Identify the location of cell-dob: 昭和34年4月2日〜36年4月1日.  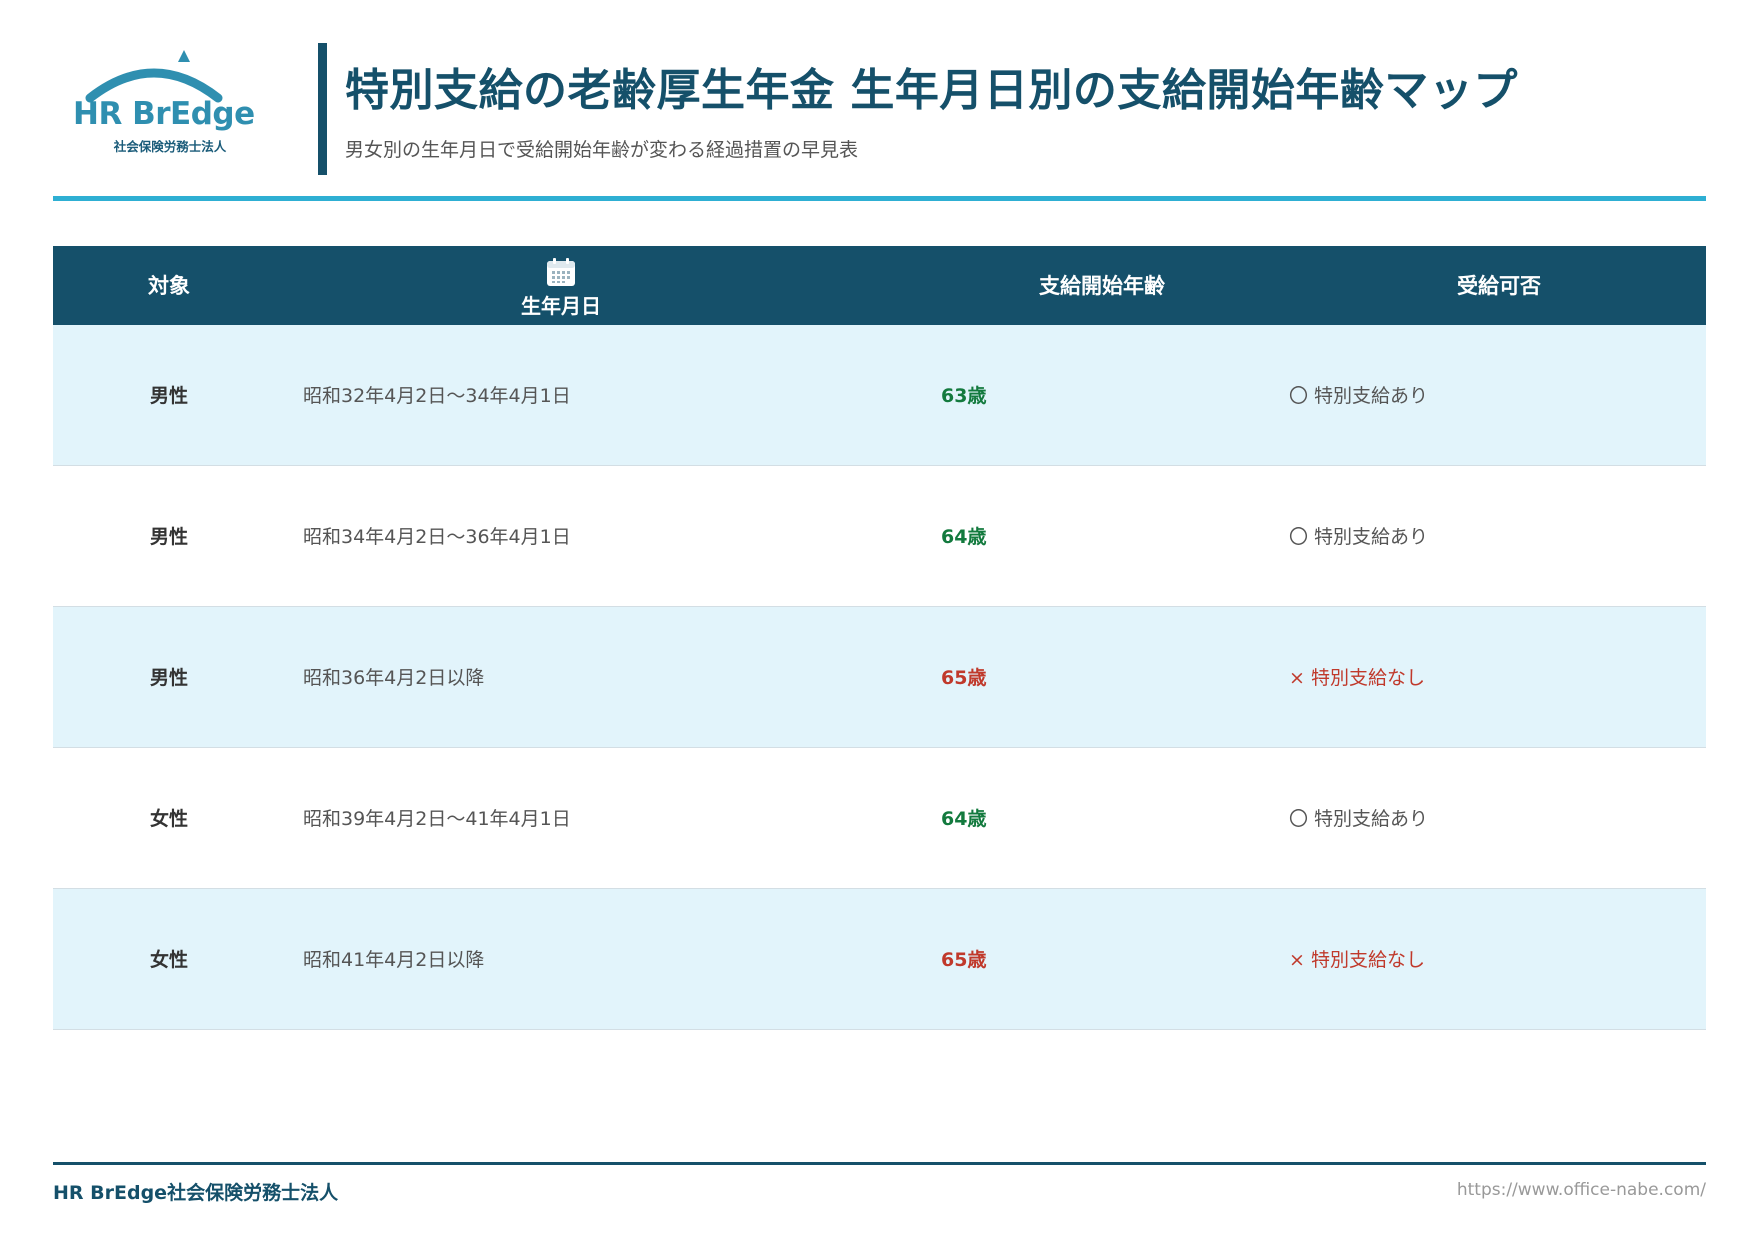
(437, 537).